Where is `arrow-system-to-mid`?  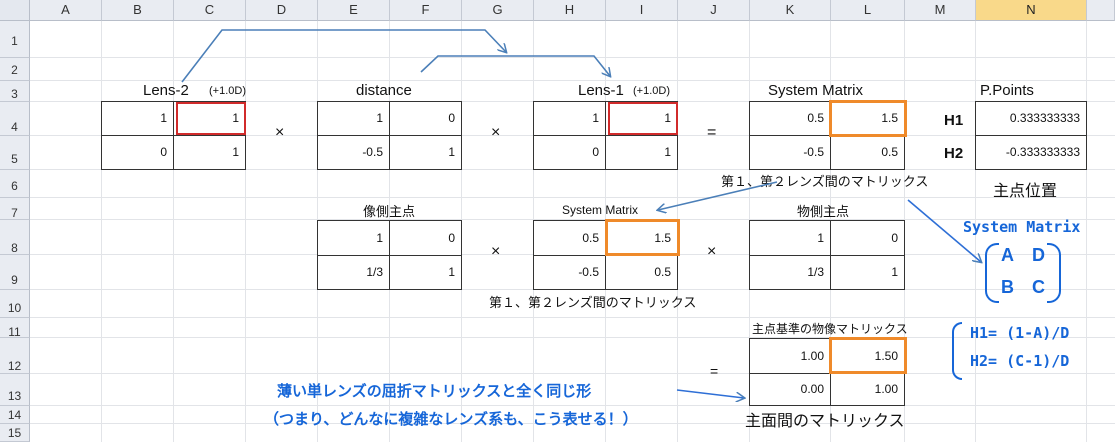
arrow-system-to-mid is located at coordinates (718, 195).